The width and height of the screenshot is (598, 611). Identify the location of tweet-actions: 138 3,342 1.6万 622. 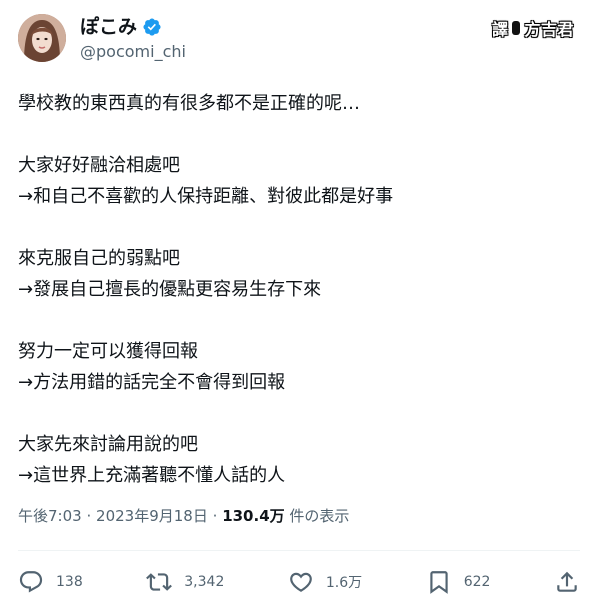
(299, 582).